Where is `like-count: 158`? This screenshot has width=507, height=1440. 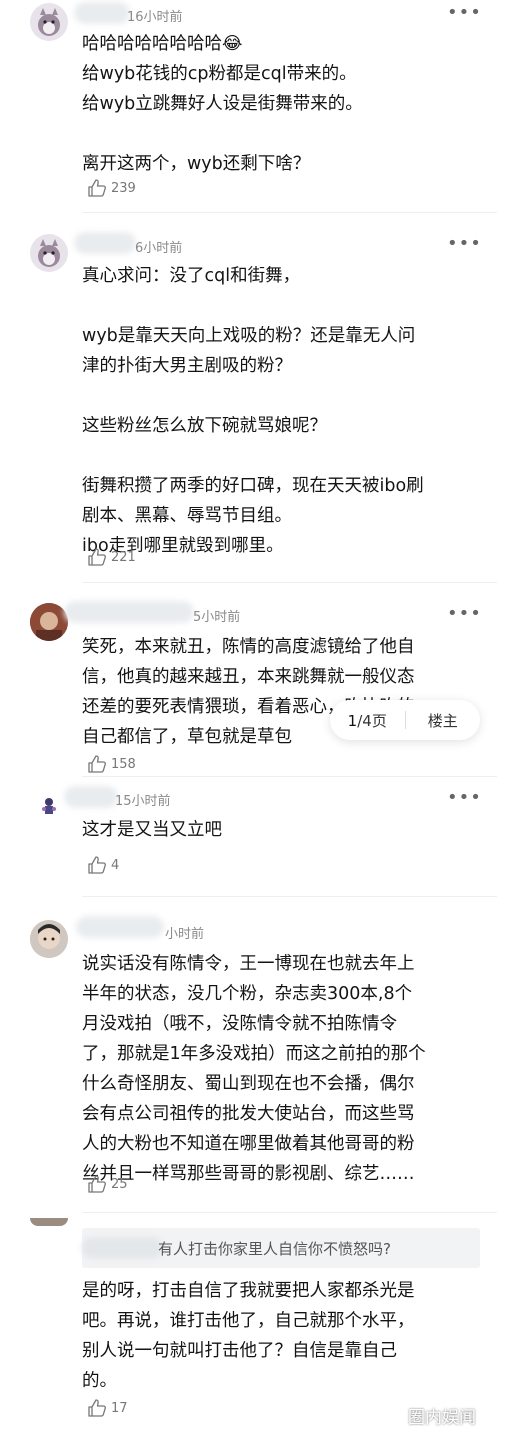 like-count: 158 is located at coordinates (123, 764).